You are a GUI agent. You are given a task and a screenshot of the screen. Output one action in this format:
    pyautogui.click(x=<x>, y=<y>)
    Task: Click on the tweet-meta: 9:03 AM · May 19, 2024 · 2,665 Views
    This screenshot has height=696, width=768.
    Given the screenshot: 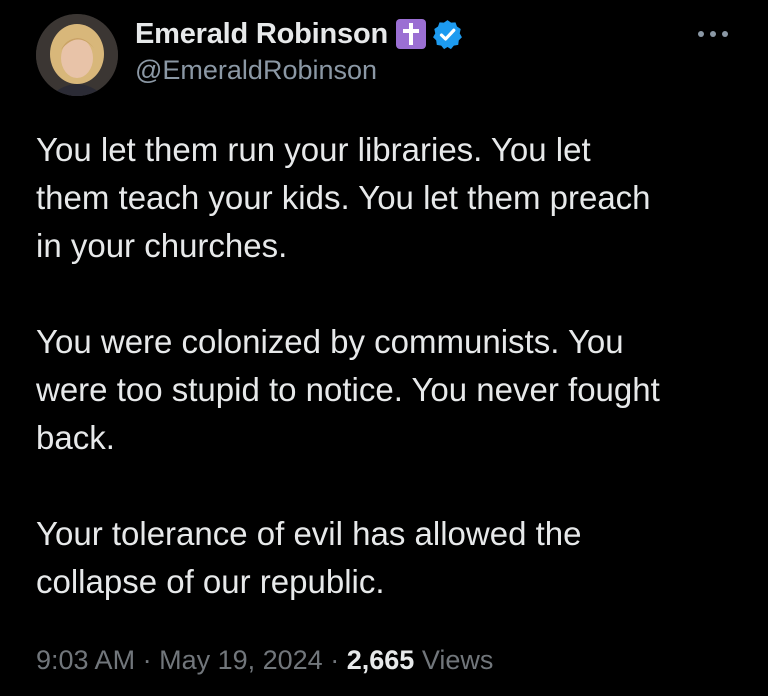 What is the action you would take?
    pyautogui.click(x=264, y=660)
    